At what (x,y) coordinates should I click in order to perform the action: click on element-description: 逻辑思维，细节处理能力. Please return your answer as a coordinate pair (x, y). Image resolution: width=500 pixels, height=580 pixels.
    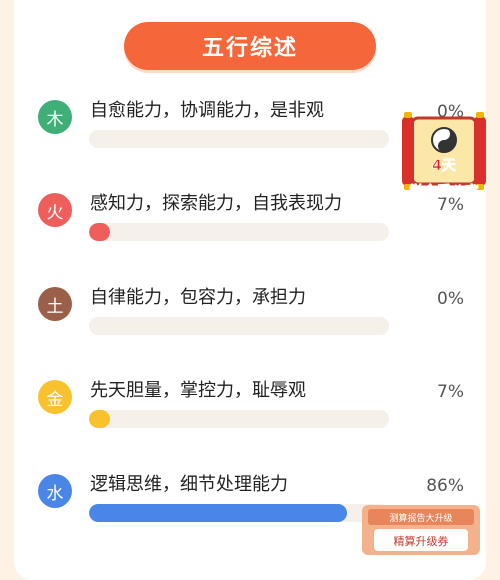
    Looking at the image, I should click on (189, 484).